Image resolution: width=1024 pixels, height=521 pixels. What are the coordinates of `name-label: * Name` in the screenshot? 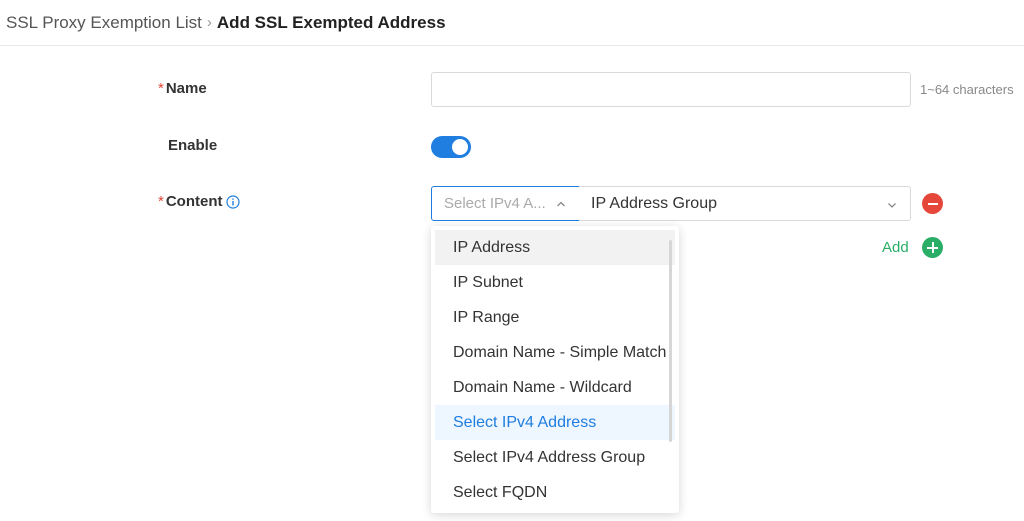 It's located at (182, 88).